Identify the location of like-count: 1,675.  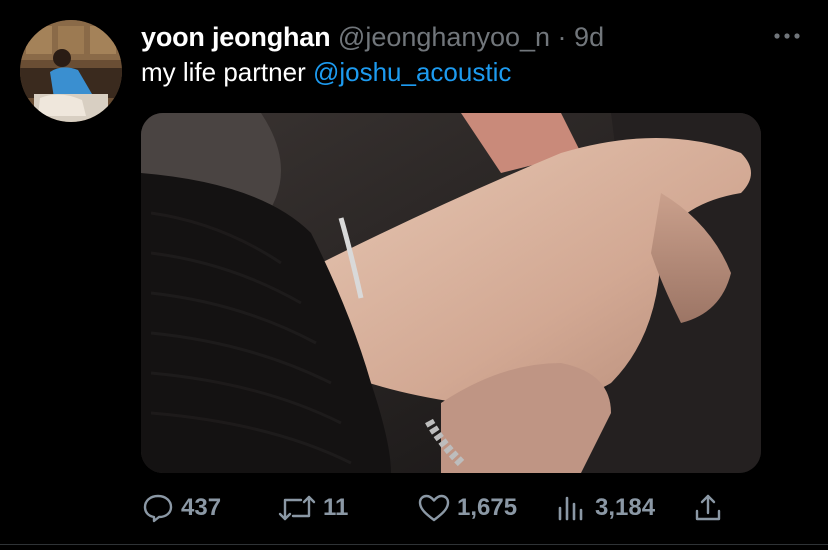
(487, 507).